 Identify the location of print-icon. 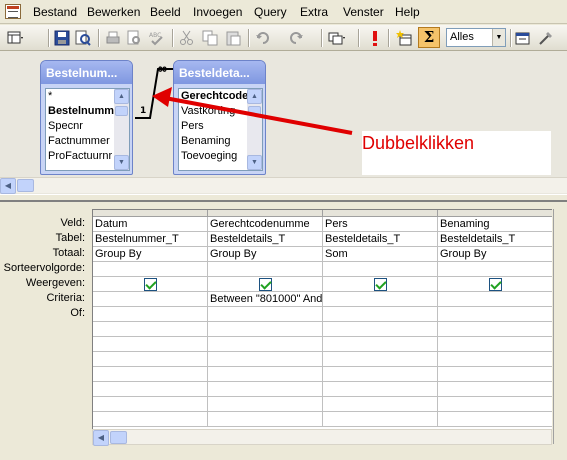
(113, 38).